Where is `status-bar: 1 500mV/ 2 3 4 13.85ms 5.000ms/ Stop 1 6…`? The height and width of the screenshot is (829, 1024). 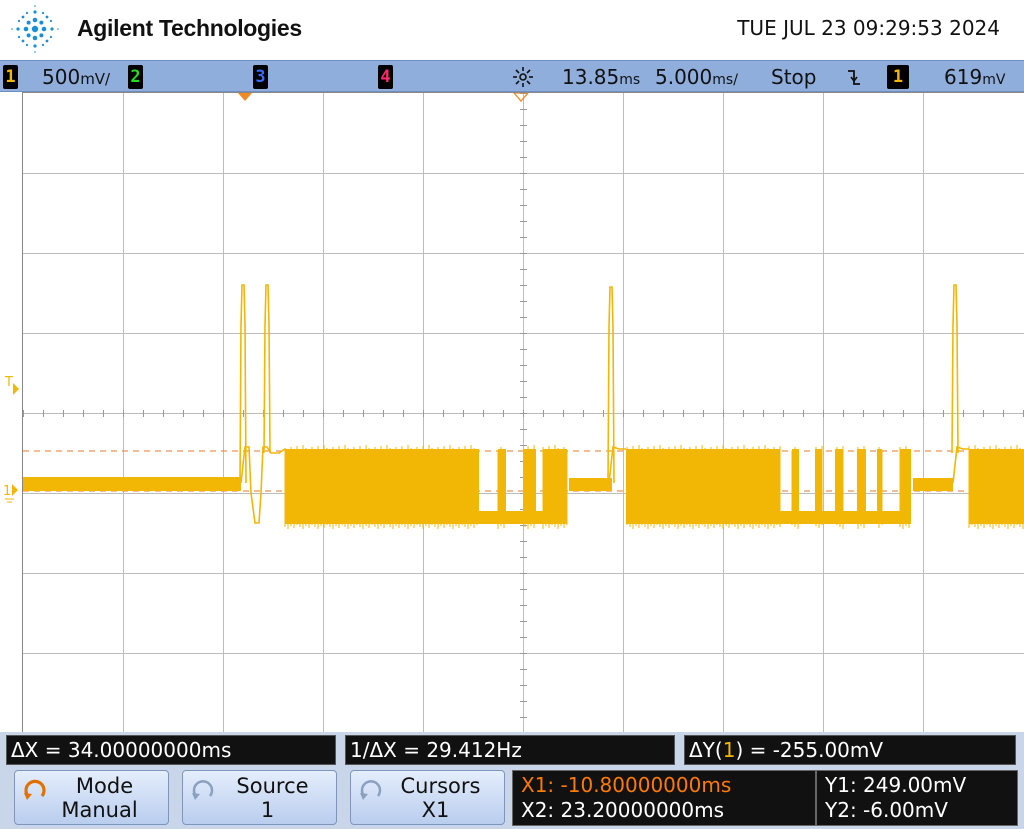 status-bar: 1 500mV/ 2 3 4 13.85ms 5.000ms/ Stop 1 6… is located at coordinates (512, 76).